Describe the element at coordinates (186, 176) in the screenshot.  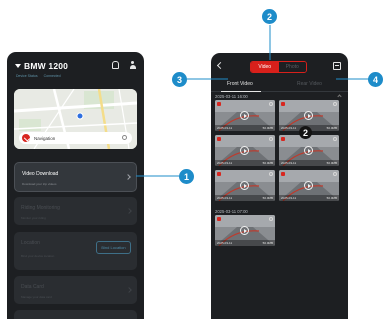
I see `callout-1: 1` at that location.